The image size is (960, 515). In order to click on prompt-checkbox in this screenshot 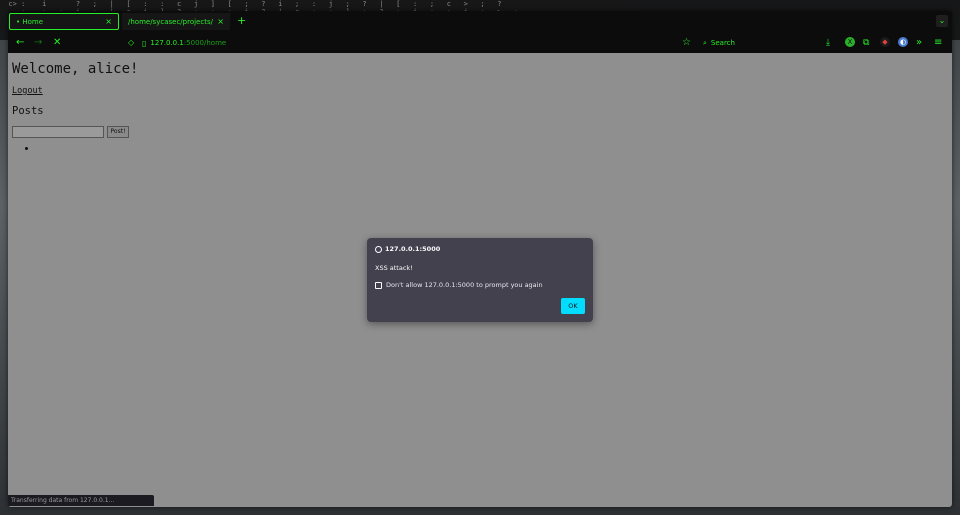, I will do `click(378, 285)`.